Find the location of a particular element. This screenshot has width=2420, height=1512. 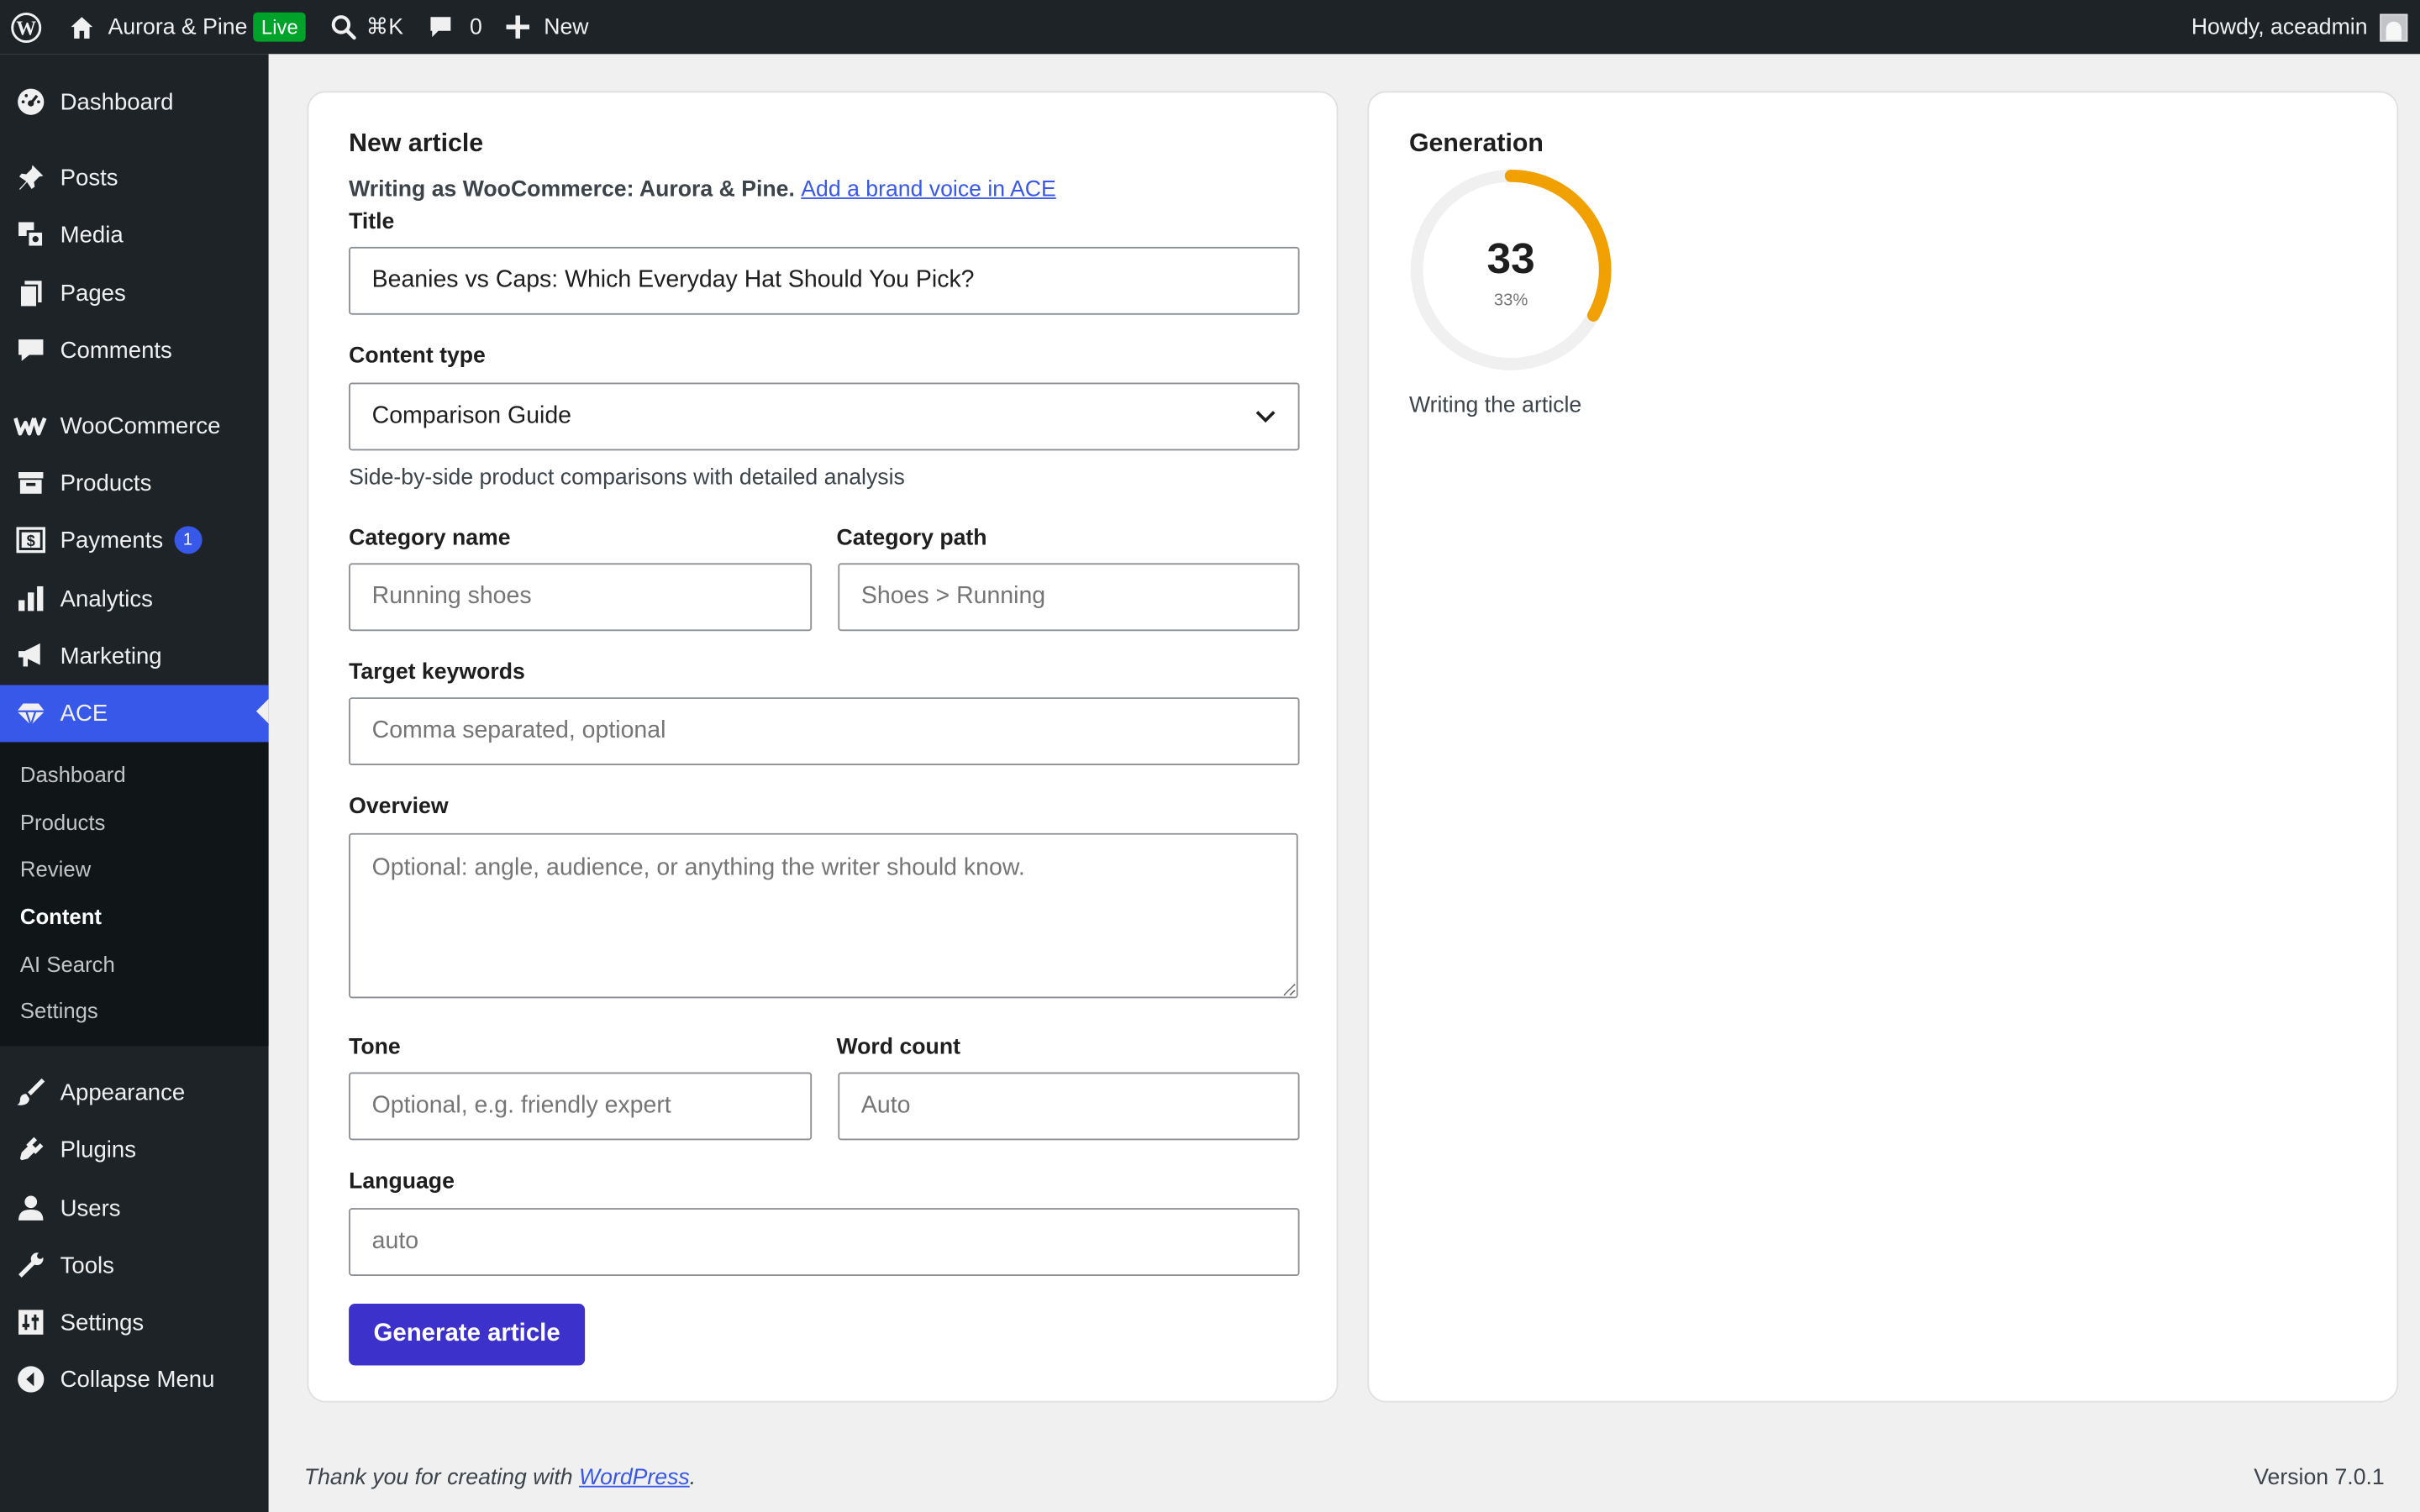

sliders-icon is located at coordinates (30, 1322).